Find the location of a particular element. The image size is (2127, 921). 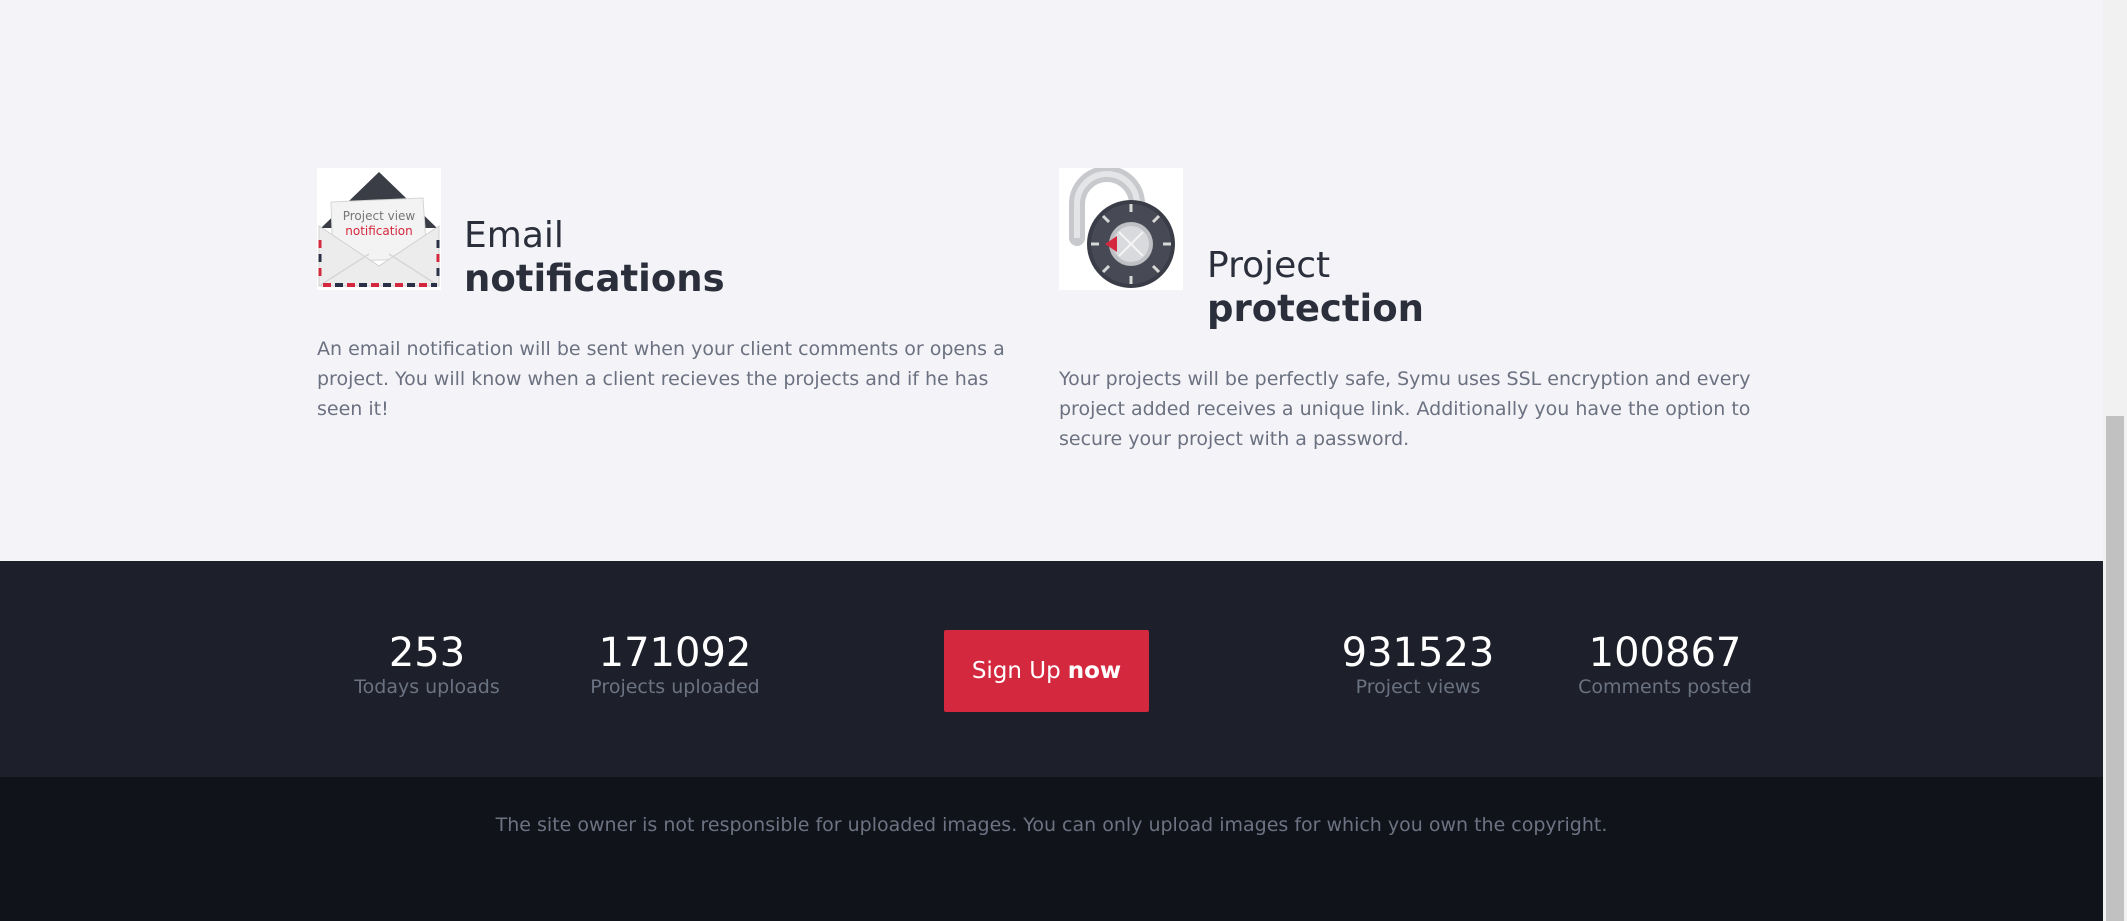

stat-label: Todays uploads is located at coordinates (427, 687).